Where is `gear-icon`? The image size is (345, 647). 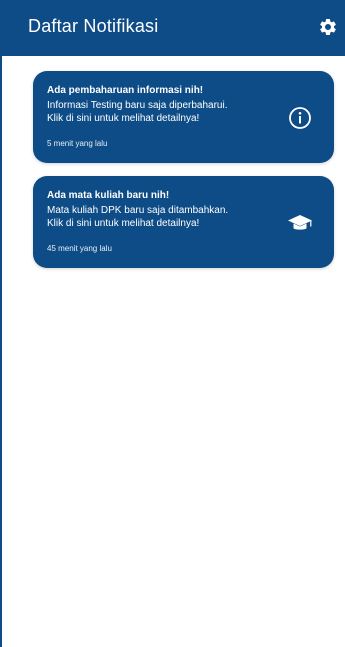 gear-icon is located at coordinates (328, 27).